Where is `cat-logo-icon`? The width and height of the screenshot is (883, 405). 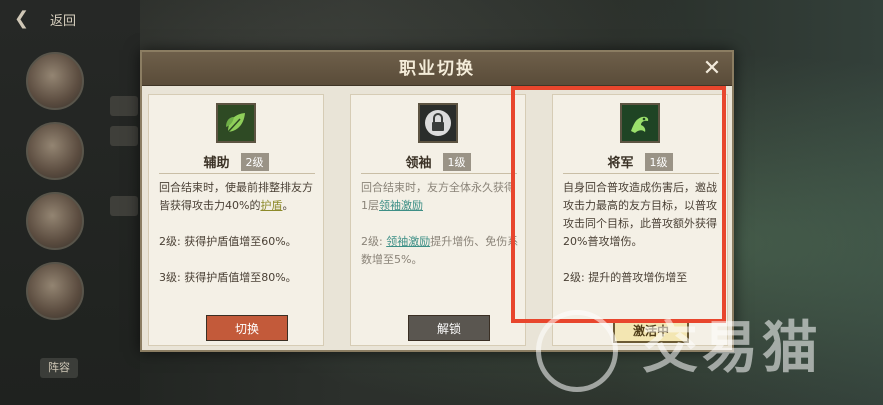
cat-logo-icon is located at coordinates (577, 351).